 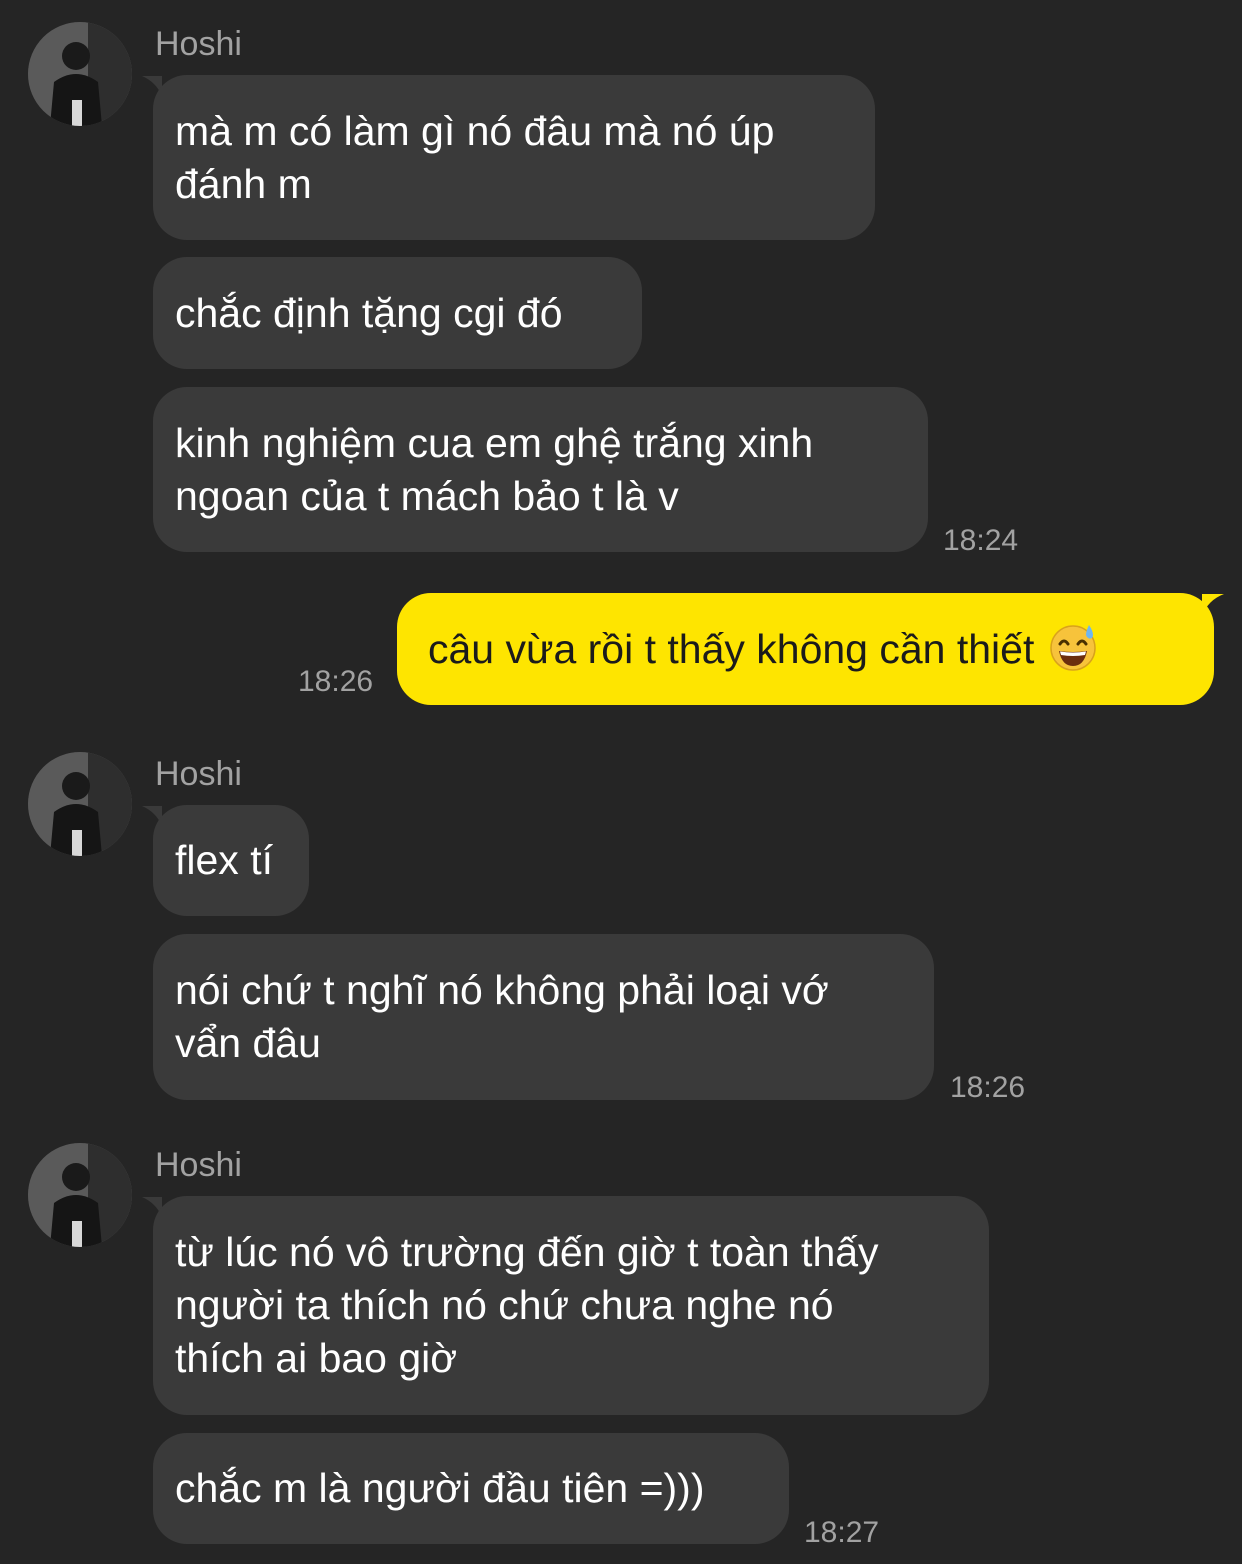 What do you see at coordinates (369, 312) in the screenshot?
I see `message-text: chắc định tặng cgi đó` at bounding box center [369, 312].